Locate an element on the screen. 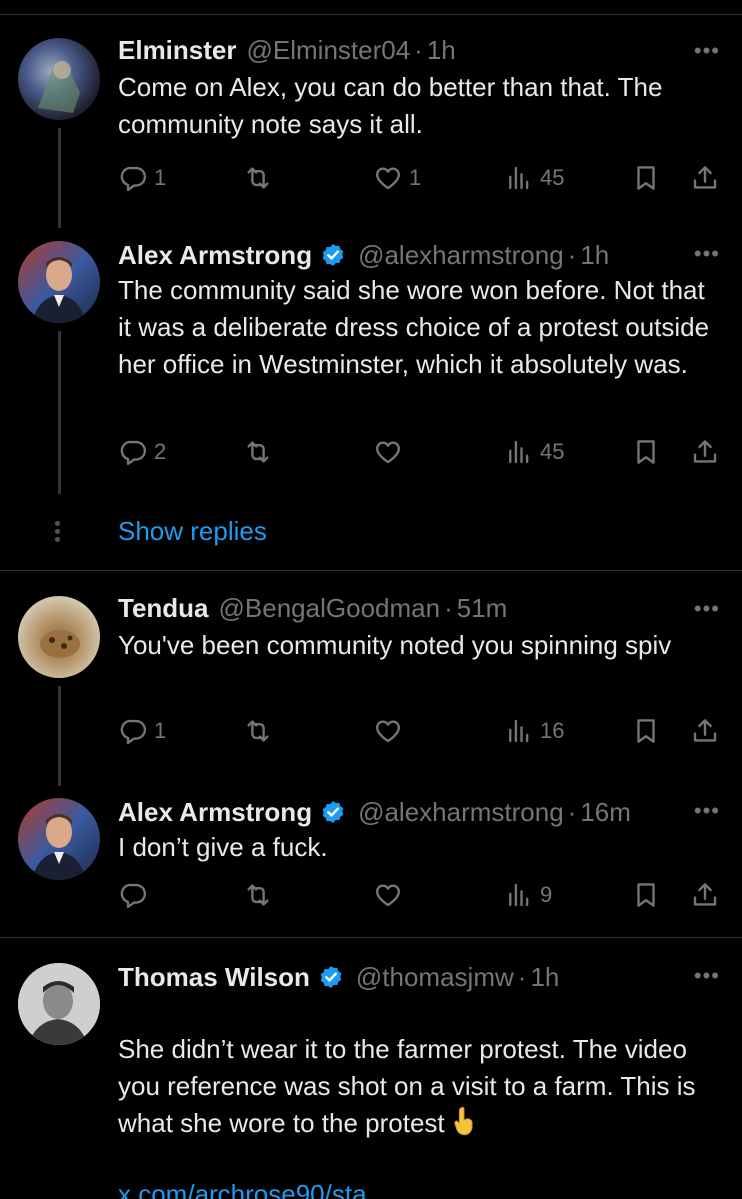 This screenshot has width=742, height=1199. reply-button is located at coordinates (136, 895).